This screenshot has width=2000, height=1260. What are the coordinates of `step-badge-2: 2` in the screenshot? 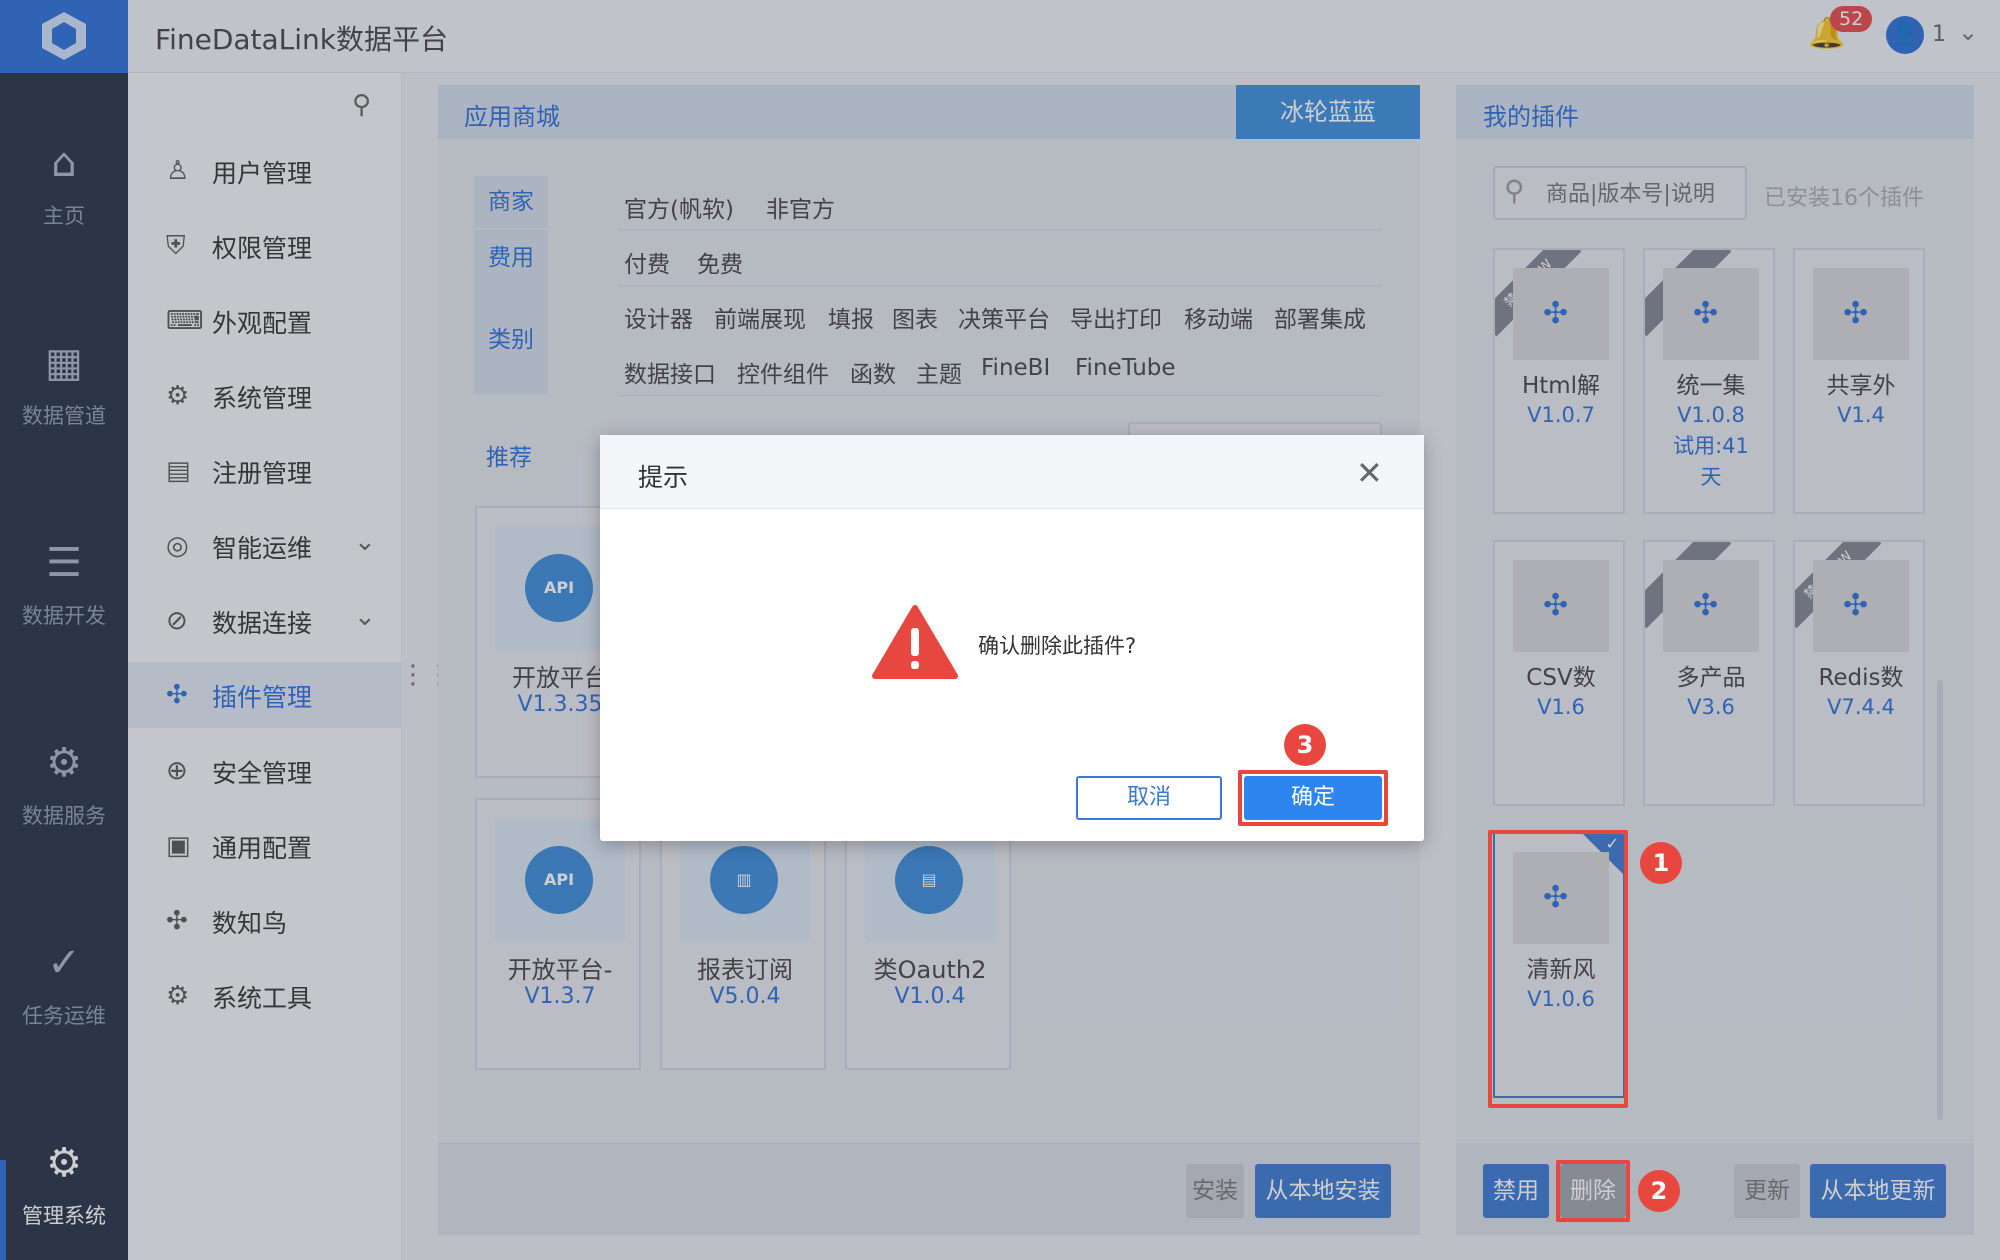 It's located at (1659, 1191).